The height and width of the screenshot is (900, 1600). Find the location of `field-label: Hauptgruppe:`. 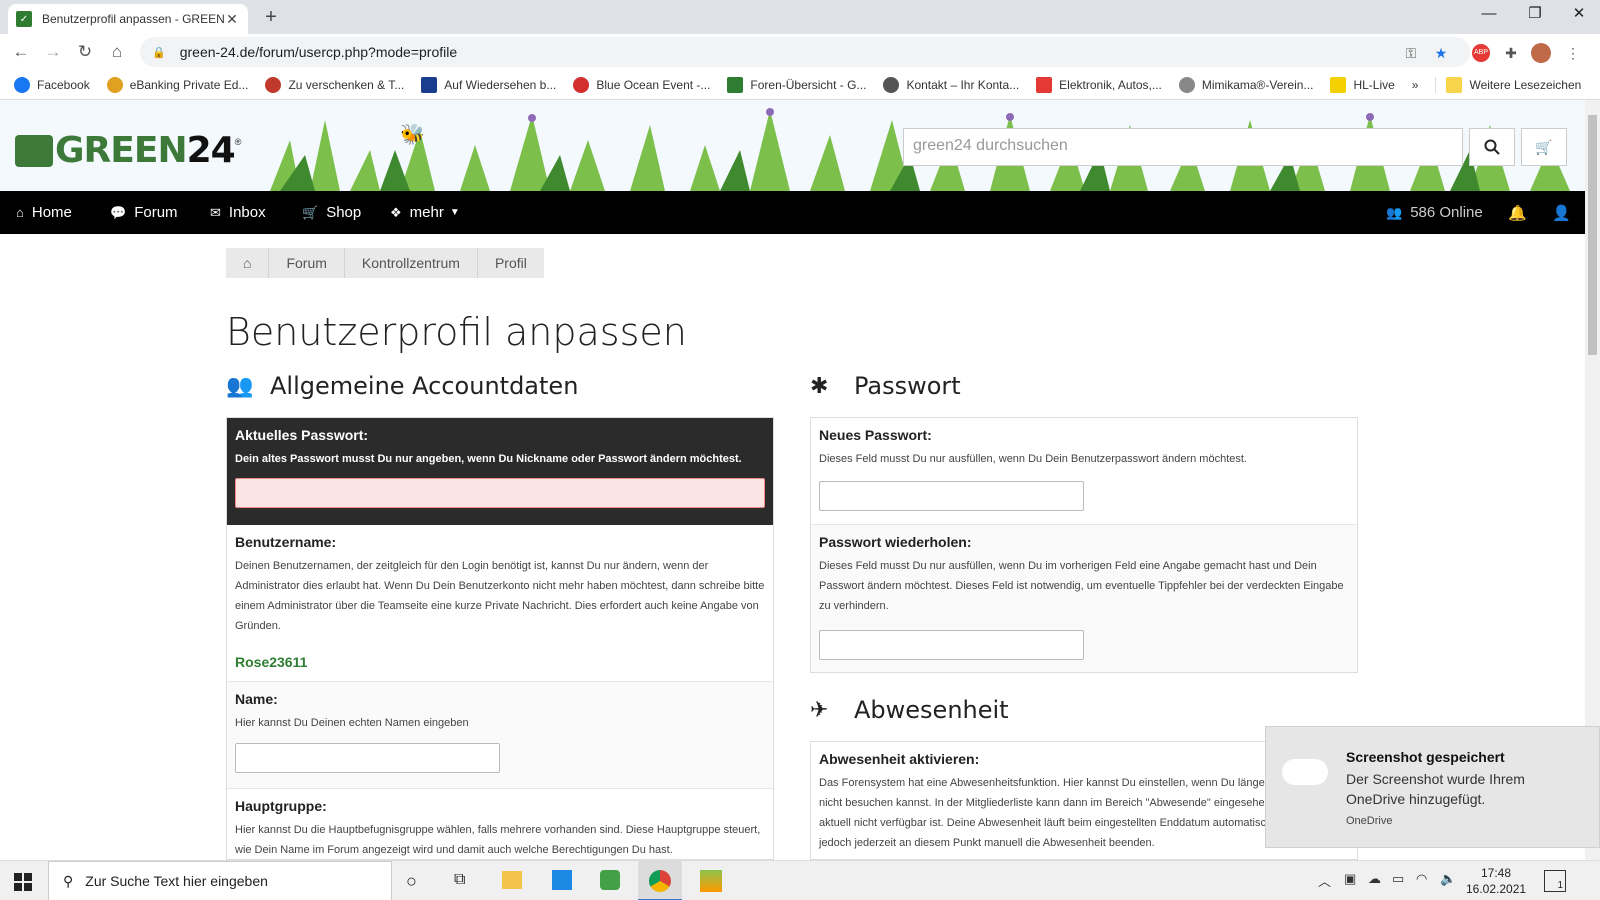

field-label: Hauptgruppe: is located at coordinates (281, 806).